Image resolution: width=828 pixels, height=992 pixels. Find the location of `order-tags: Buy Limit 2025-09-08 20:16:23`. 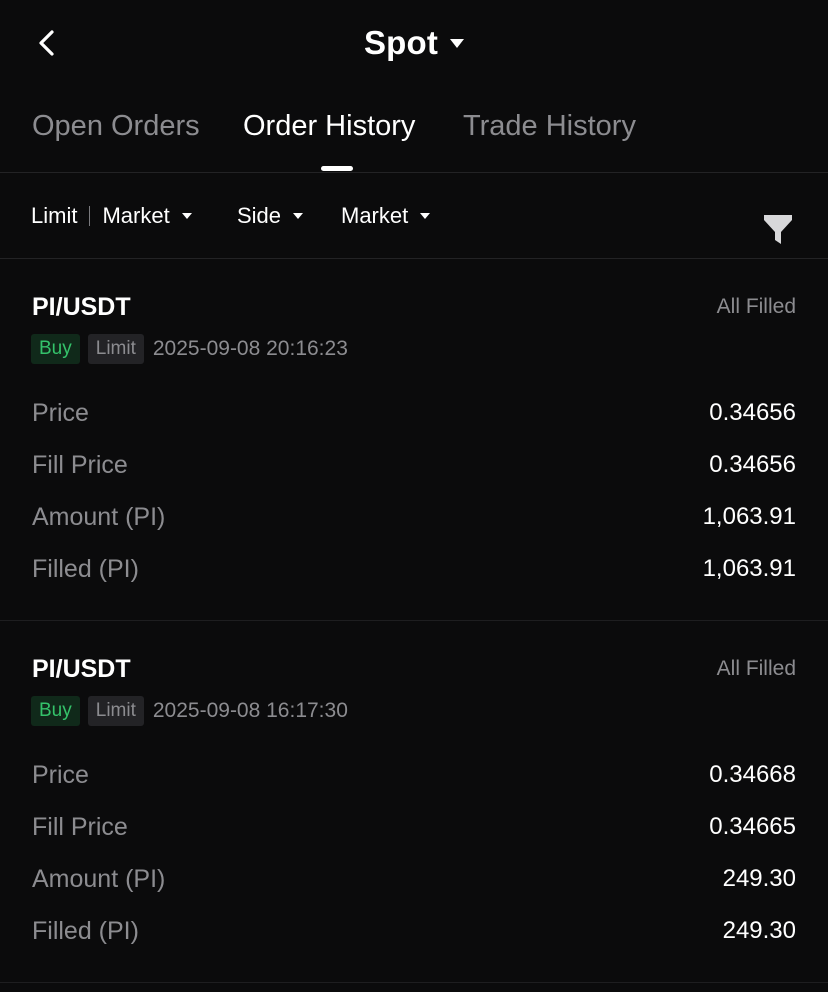

order-tags: Buy Limit 2025-09-08 20:16:23 is located at coordinates (189, 349).